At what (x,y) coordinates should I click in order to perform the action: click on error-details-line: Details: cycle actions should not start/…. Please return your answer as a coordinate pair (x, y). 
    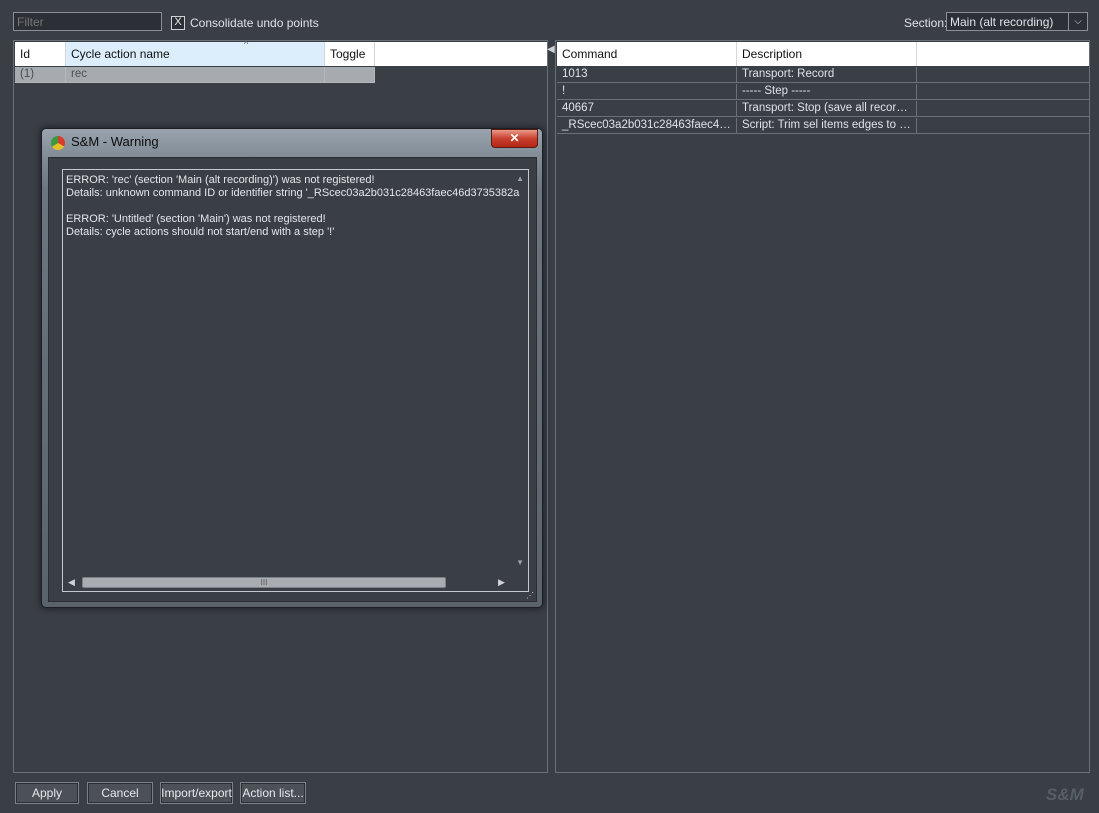
    Looking at the image, I should click on (200, 232).